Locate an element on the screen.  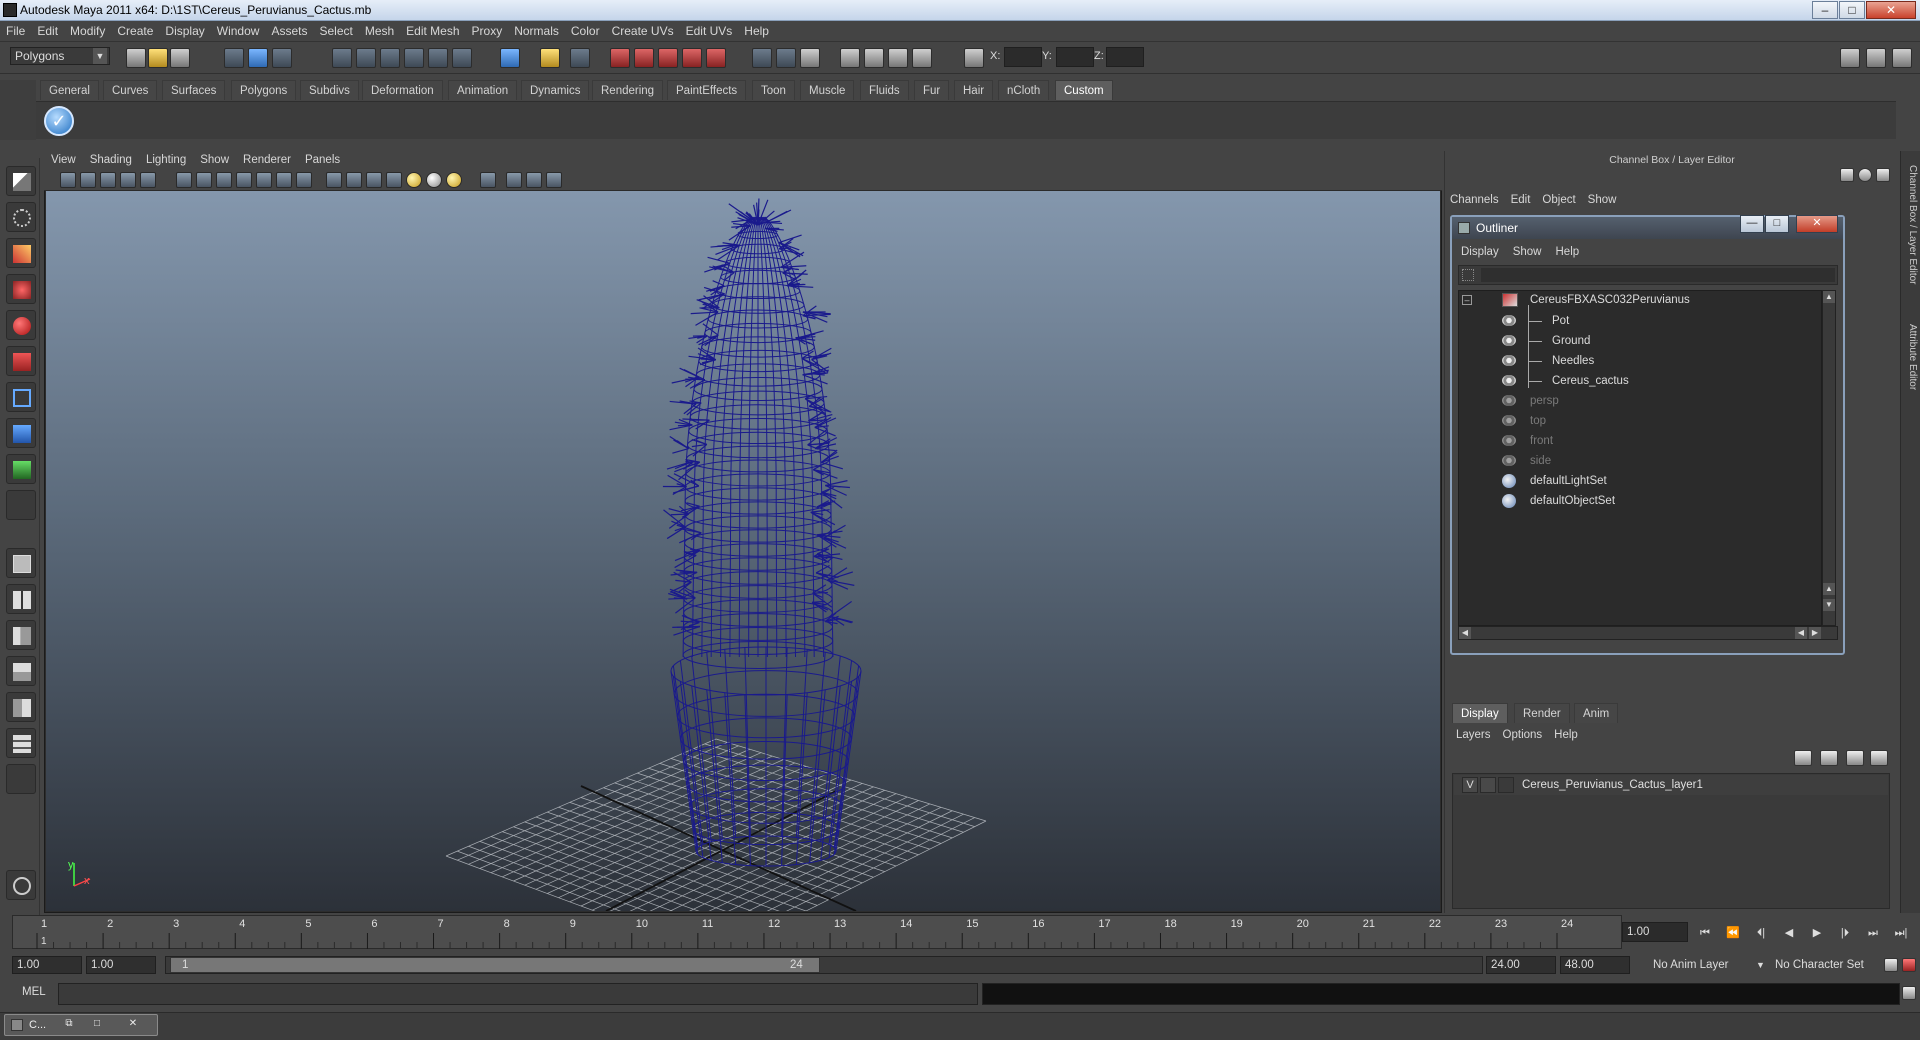
magnet-icon is located at coordinates (550, 58).